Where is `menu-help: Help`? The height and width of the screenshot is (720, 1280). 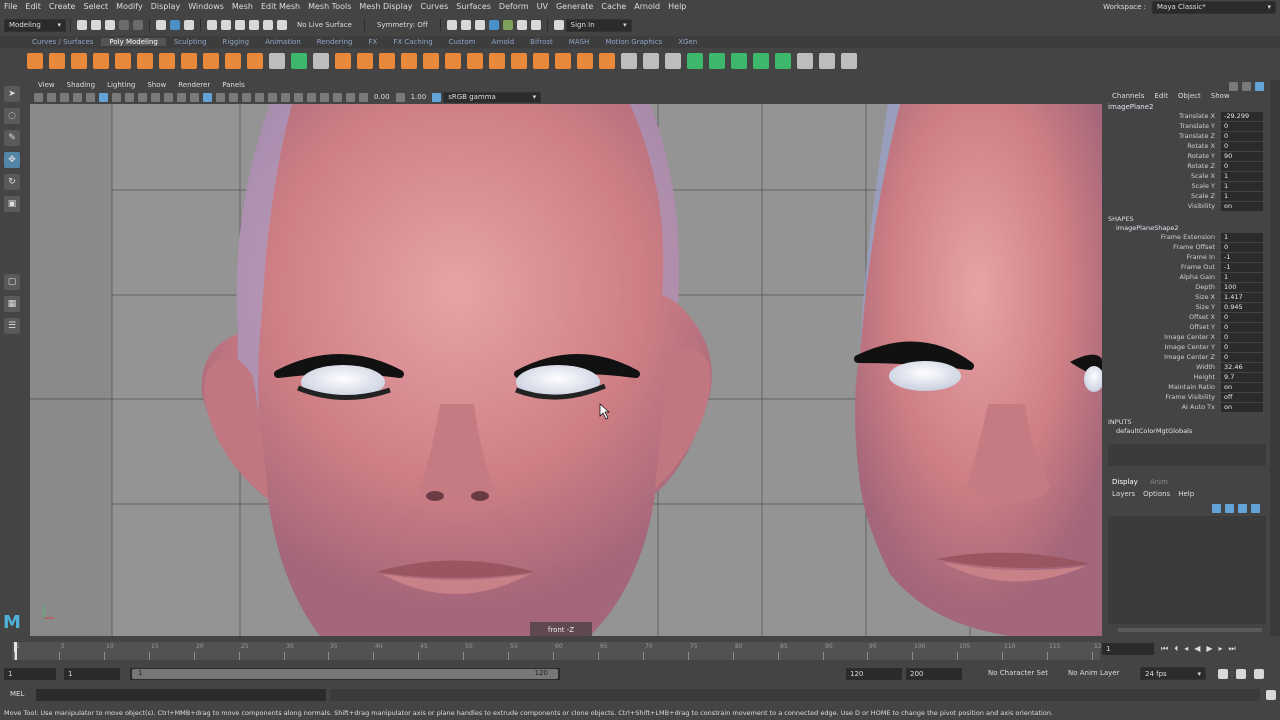
menu-help: Help is located at coordinates (677, 6).